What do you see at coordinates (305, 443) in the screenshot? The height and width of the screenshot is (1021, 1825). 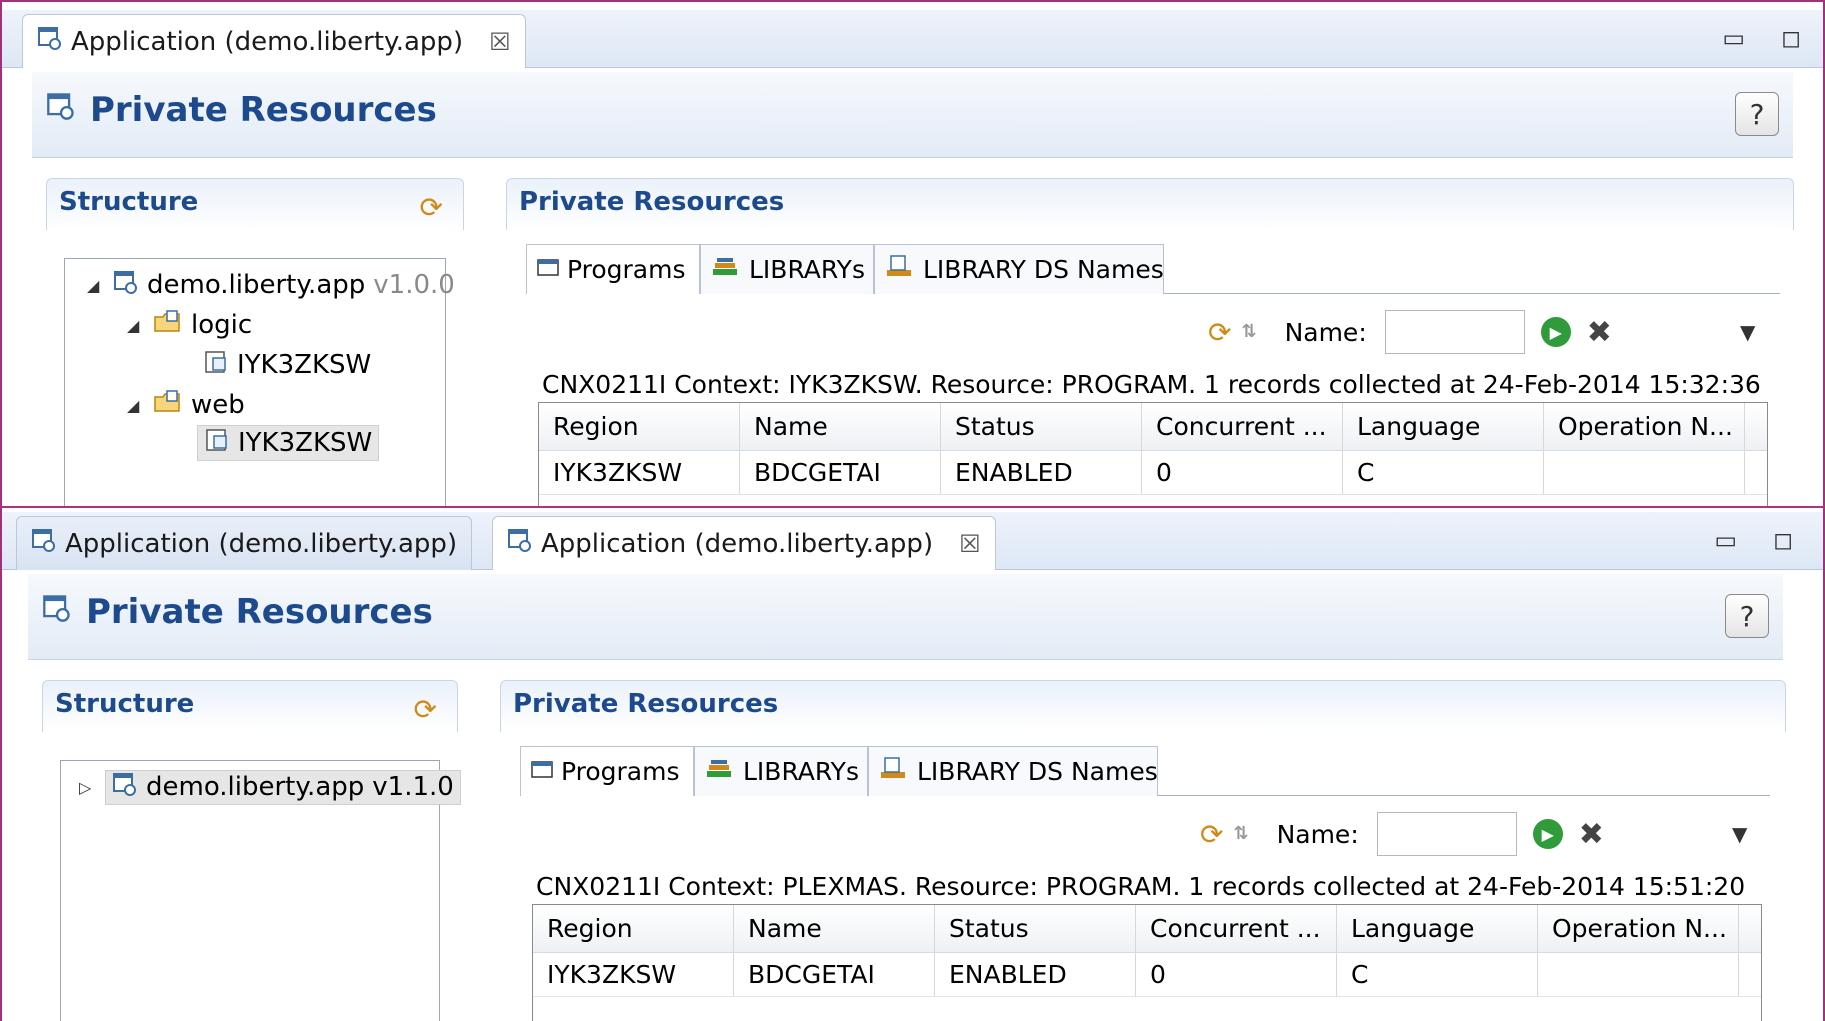 I see `tree-item-label: IYK3ZKSW` at bounding box center [305, 443].